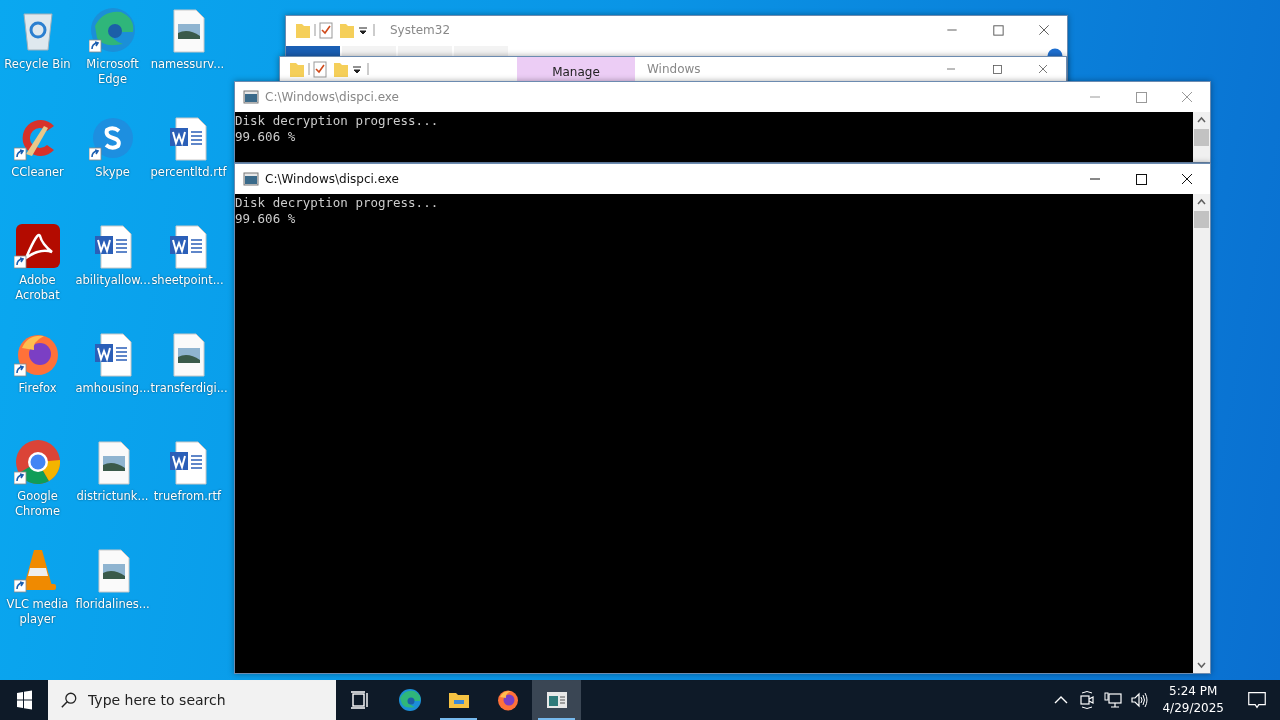  What do you see at coordinates (556, 700) in the screenshot?
I see `taskbar-console-button` at bounding box center [556, 700].